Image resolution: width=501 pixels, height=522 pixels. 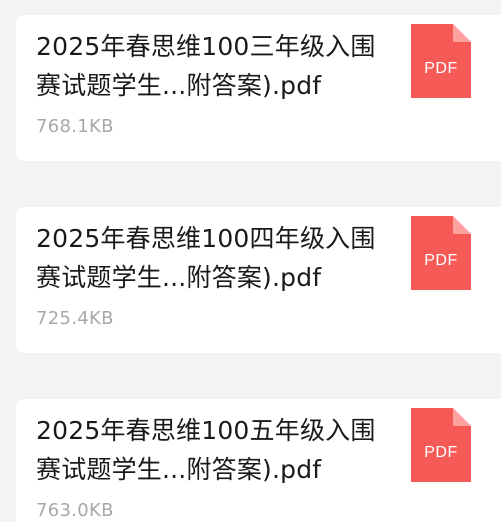 What do you see at coordinates (206, 450) in the screenshot?
I see `file-name: 2025年春思维100五年级入围赛试题学生...附答案).pdf` at bounding box center [206, 450].